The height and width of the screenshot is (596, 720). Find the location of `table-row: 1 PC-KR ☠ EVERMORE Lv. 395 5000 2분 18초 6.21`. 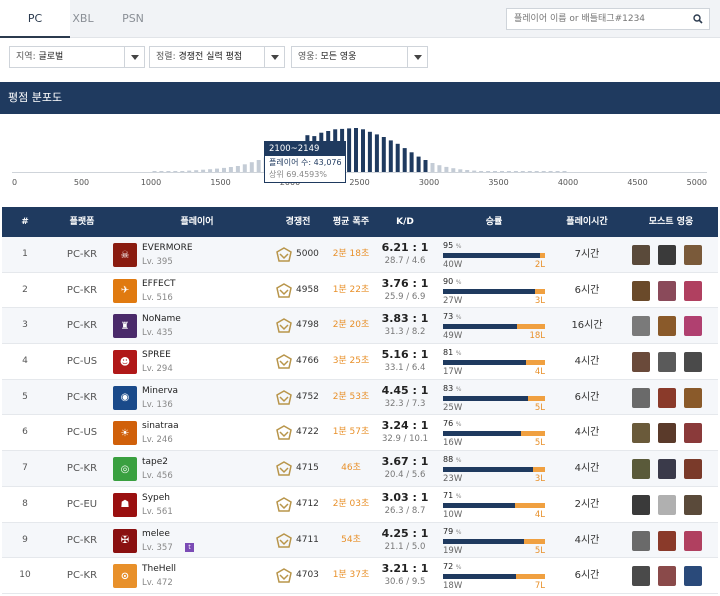

table-row: 1 PC-KR ☠ EVERMORE Lv. 395 5000 2분 18초 6.21 is located at coordinates (360, 255).